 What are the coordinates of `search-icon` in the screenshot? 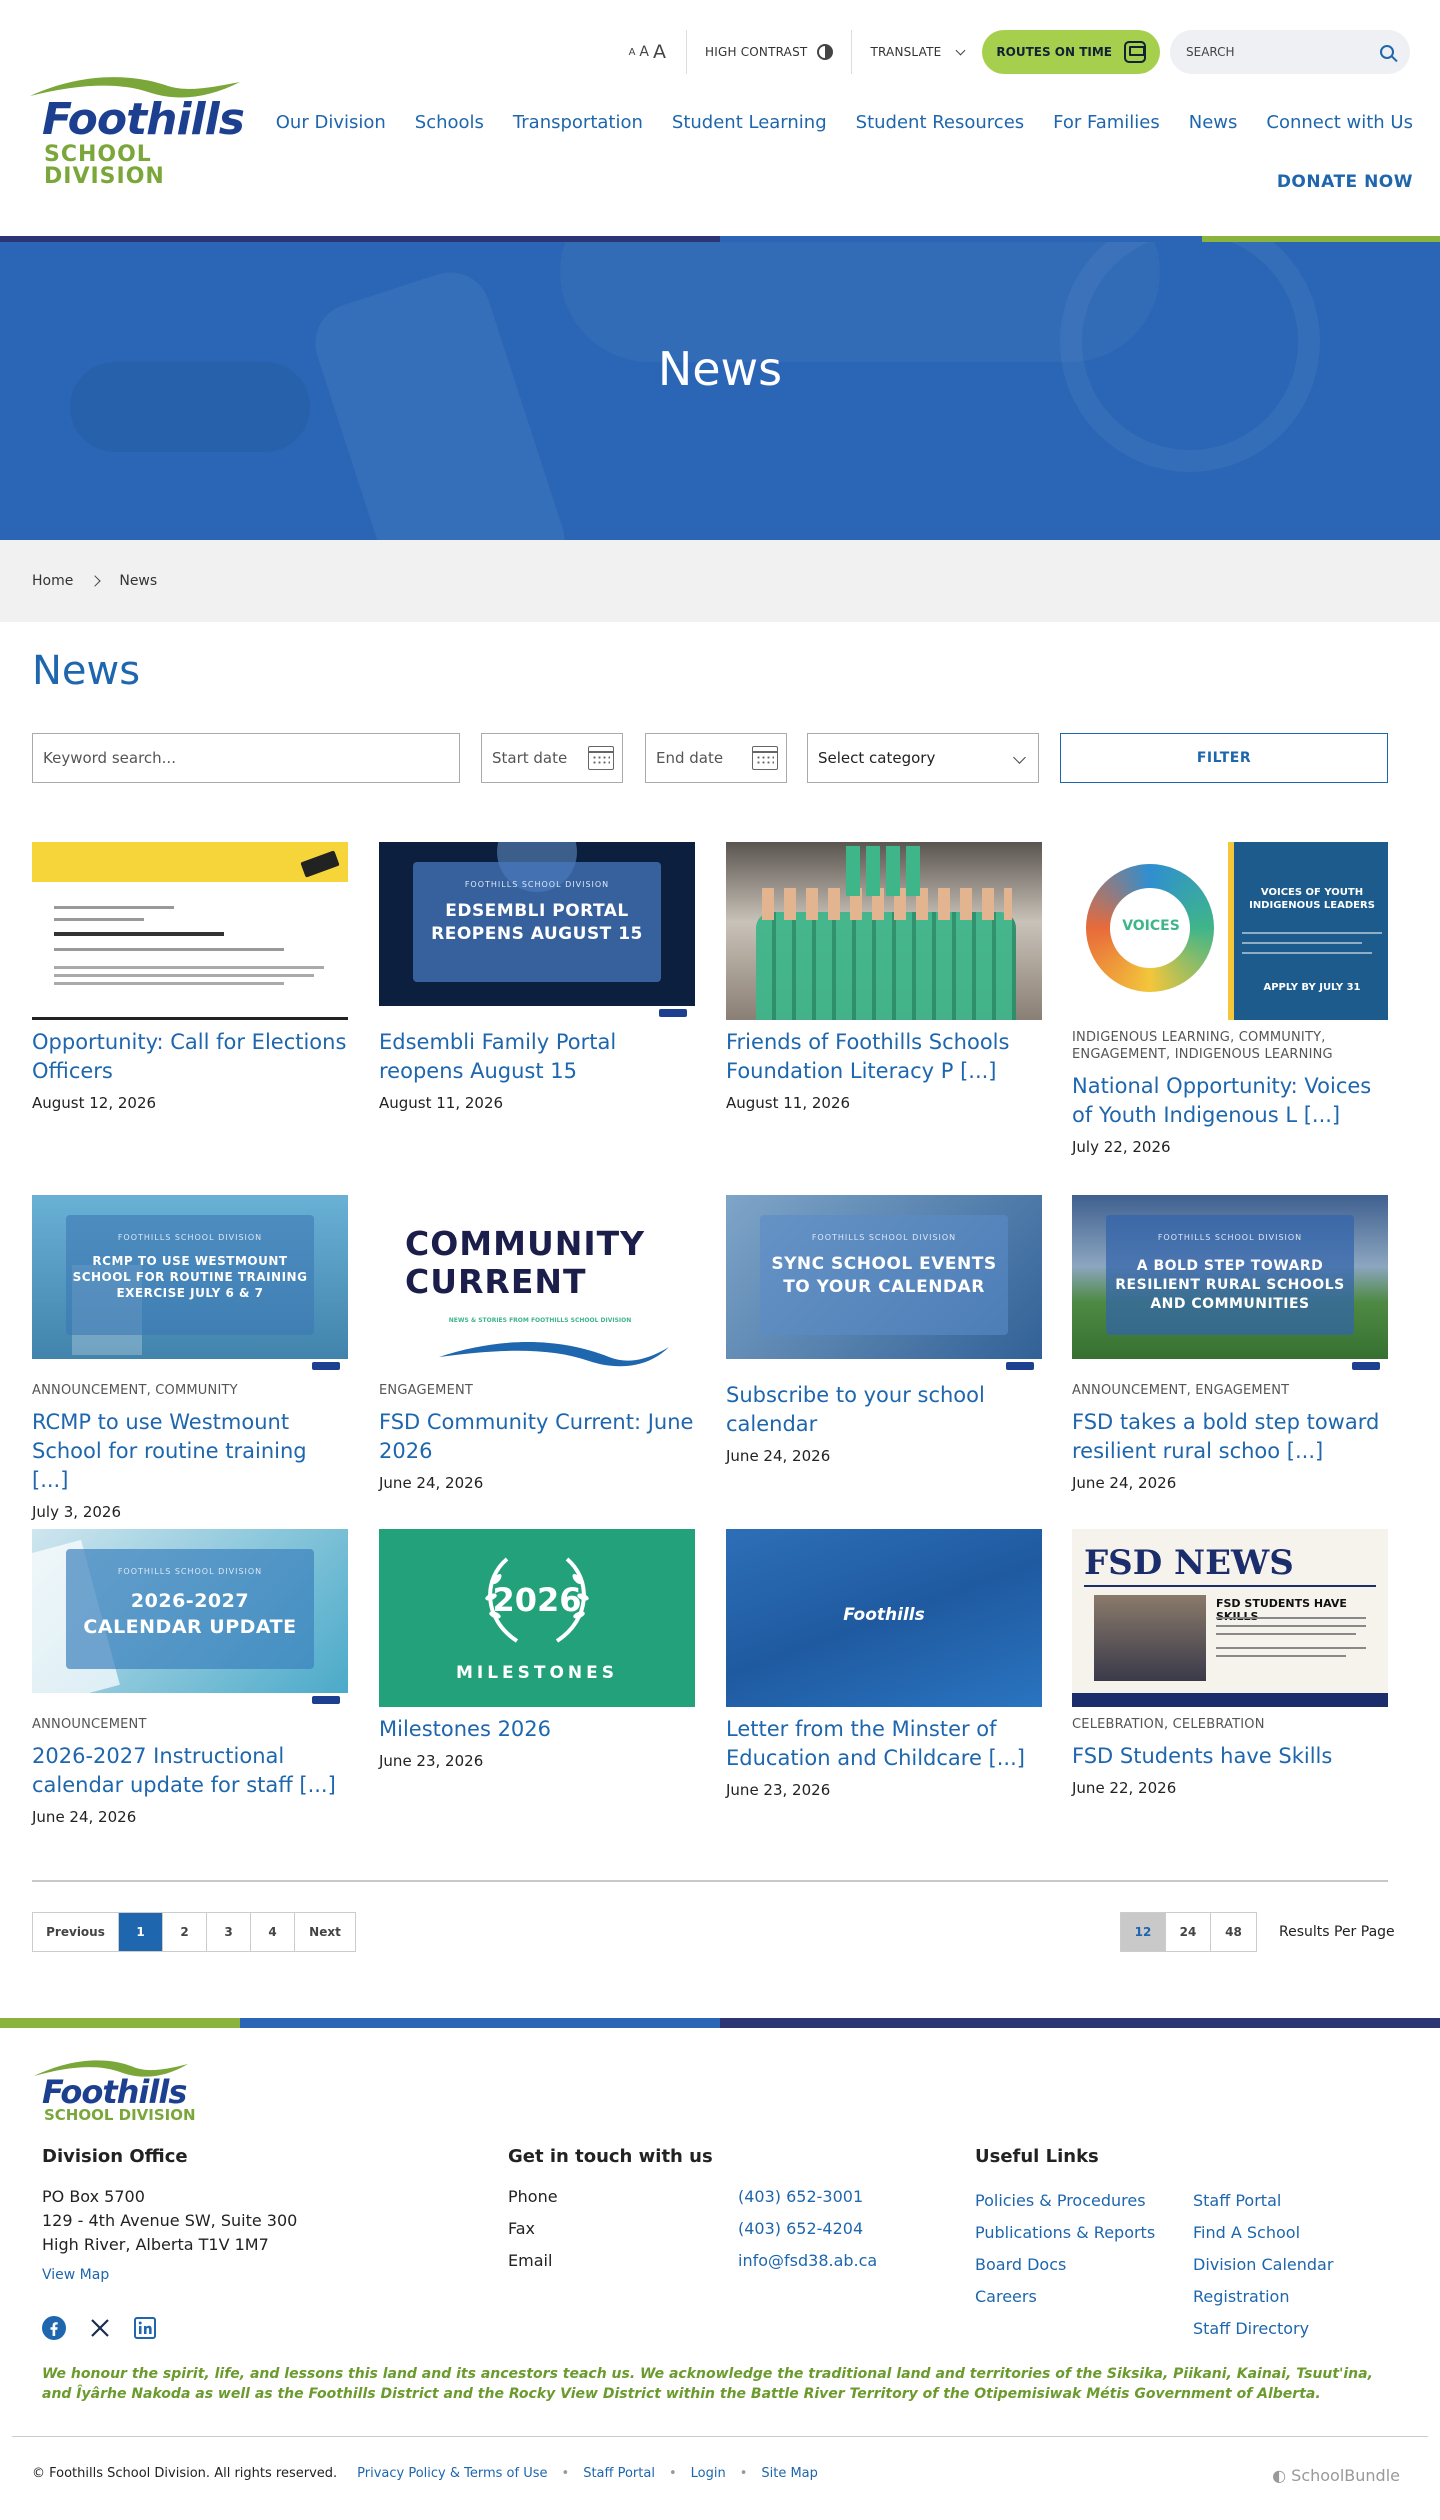 It's located at (1387, 52).